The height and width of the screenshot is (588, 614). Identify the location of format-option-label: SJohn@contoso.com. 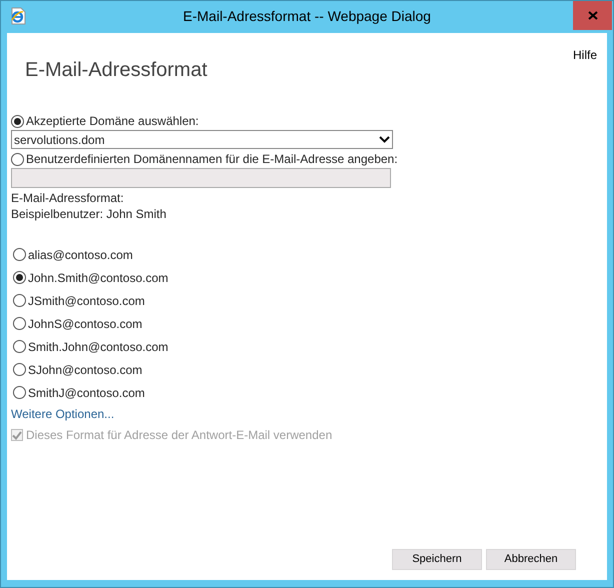
(85, 370).